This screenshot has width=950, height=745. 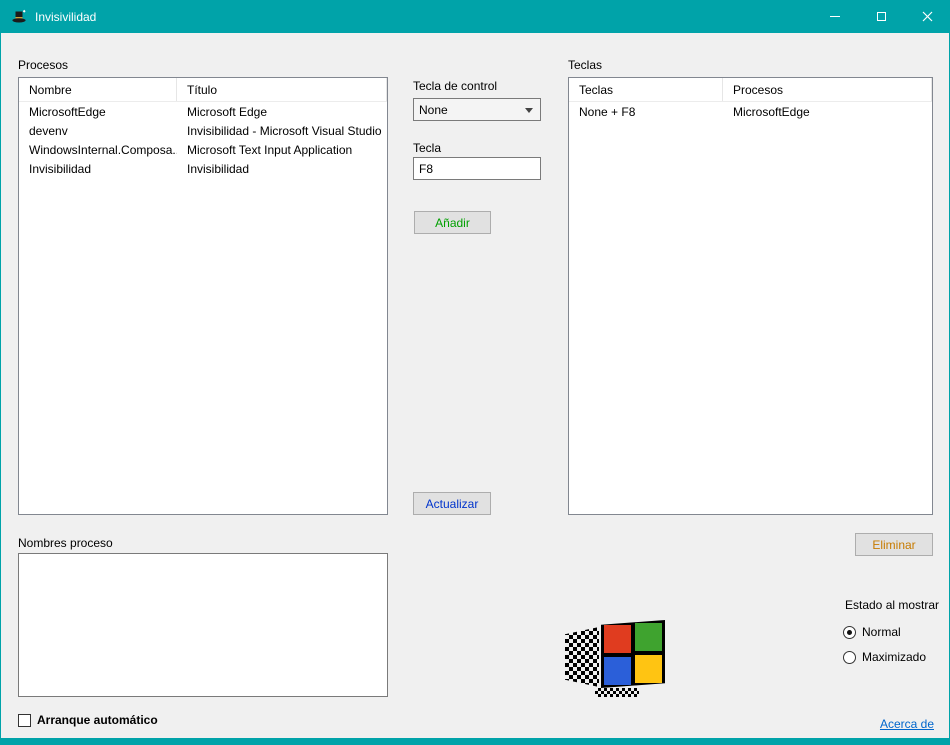 I want to click on radio-maximizado: Maximizado, so click(x=884, y=657).